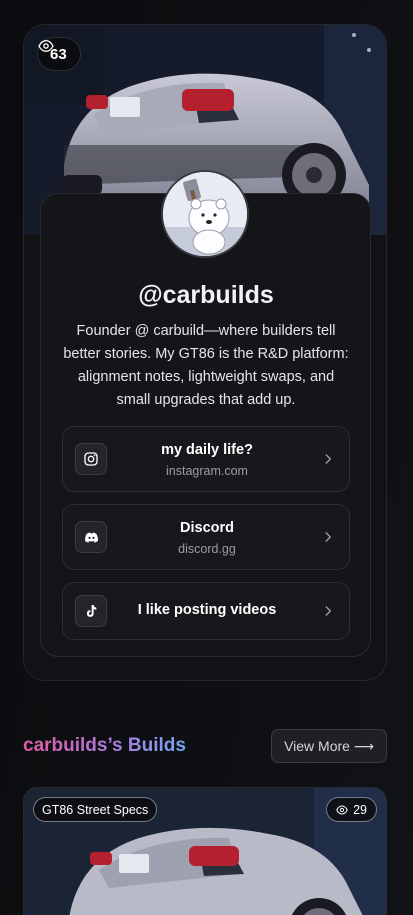  I want to click on build-view-counter: 29, so click(351, 809).